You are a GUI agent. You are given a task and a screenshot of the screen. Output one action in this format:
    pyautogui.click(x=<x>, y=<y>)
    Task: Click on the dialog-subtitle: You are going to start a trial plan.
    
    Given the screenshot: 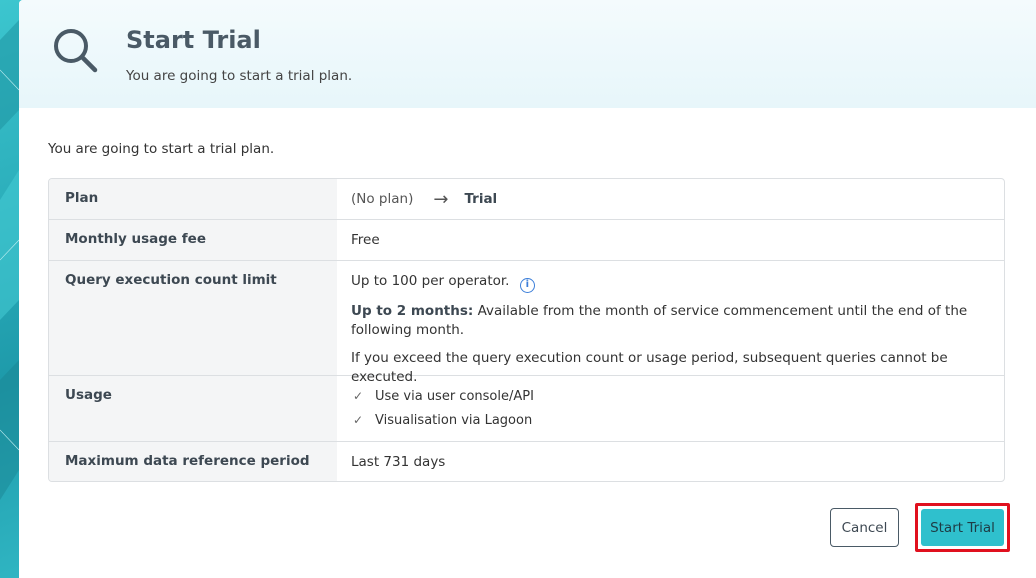 What is the action you would take?
    pyautogui.click(x=239, y=76)
    